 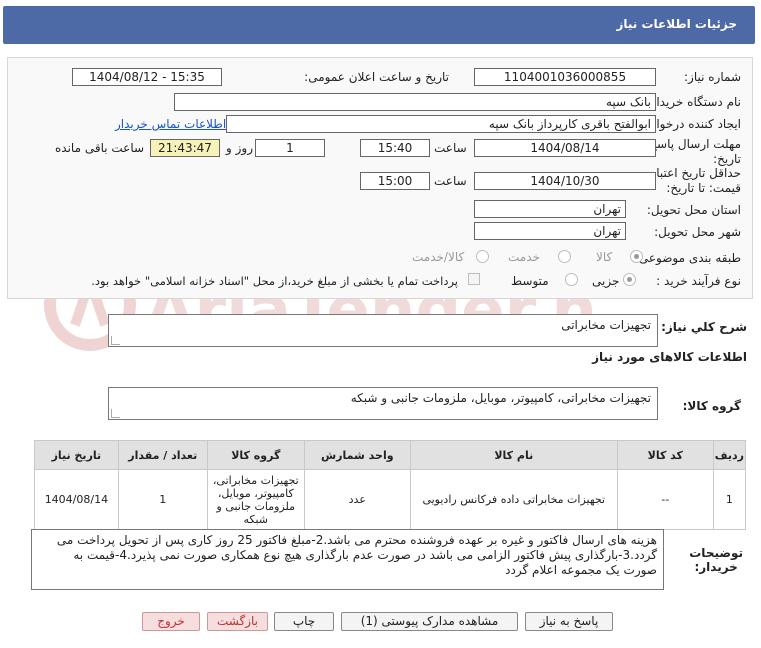 What do you see at coordinates (729, 499) in the screenshot?
I see `cell-row: 1` at bounding box center [729, 499].